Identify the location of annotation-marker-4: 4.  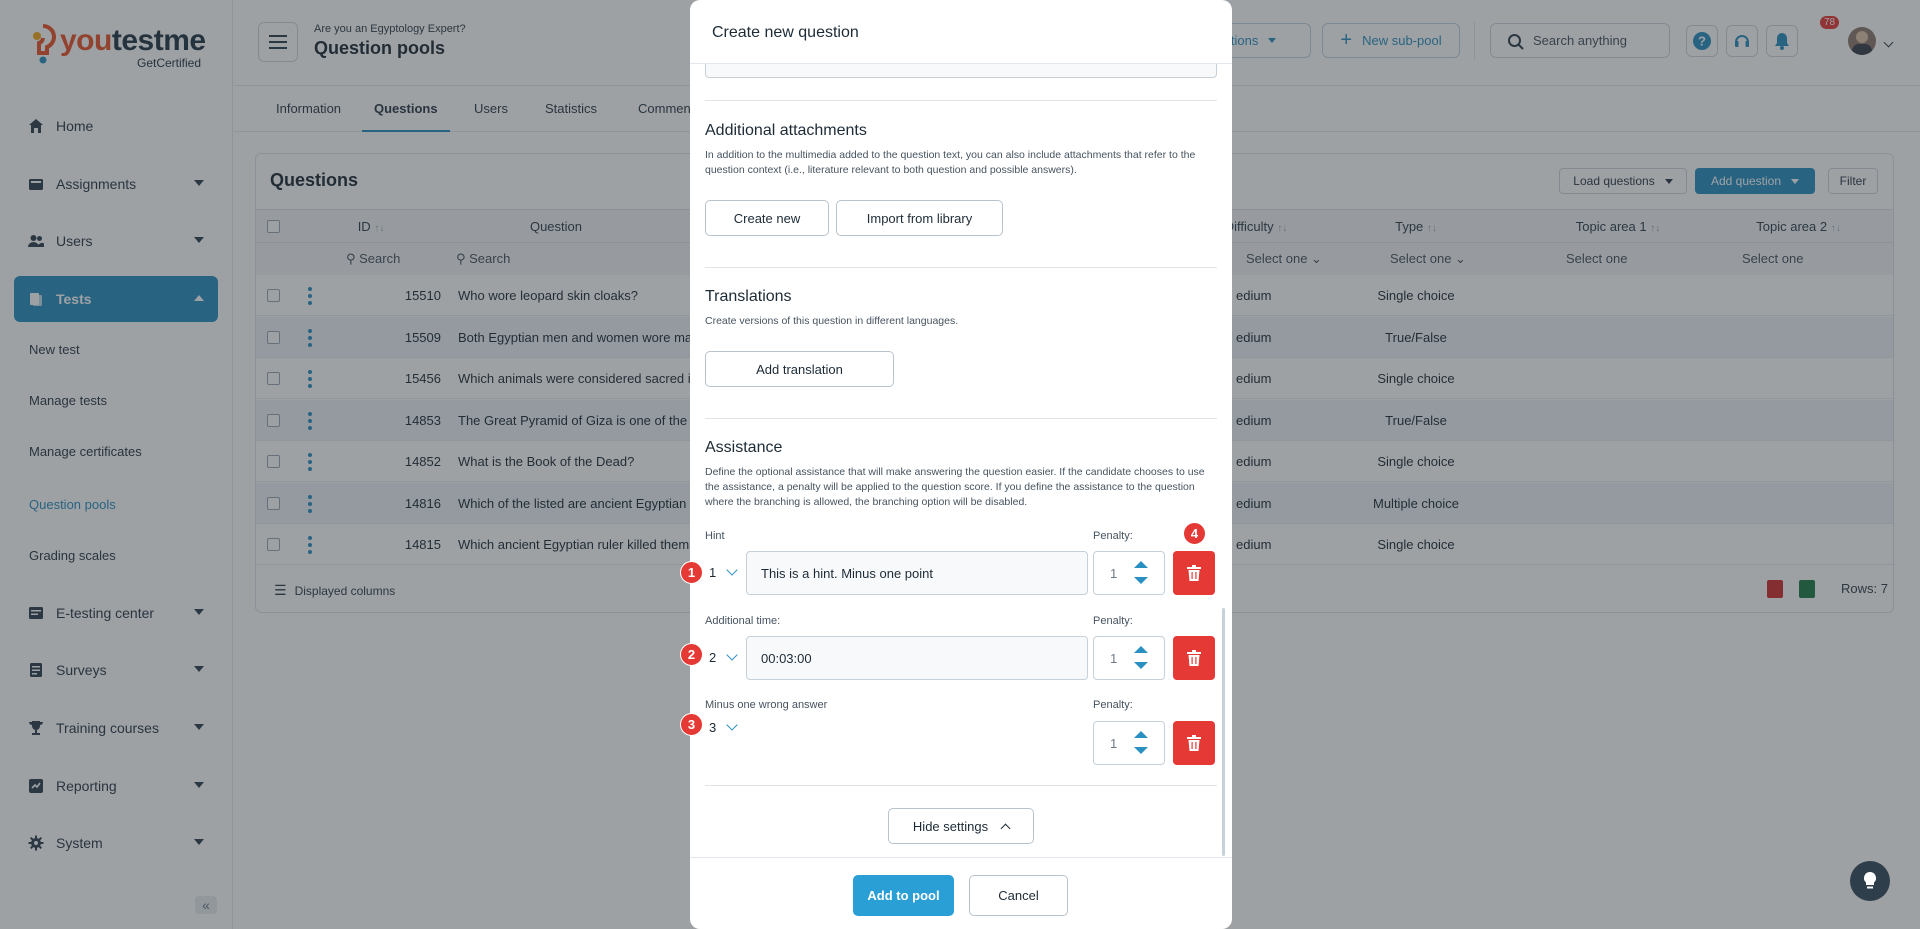
(1194, 533).